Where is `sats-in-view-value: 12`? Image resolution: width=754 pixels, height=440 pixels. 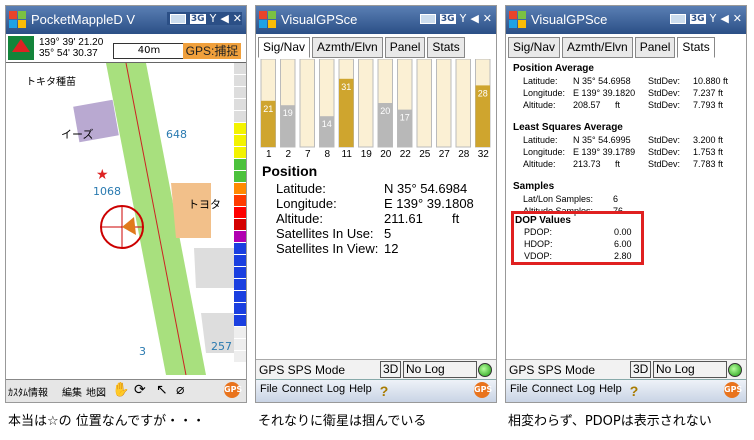 sats-in-view-value: 12 is located at coordinates (391, 248).